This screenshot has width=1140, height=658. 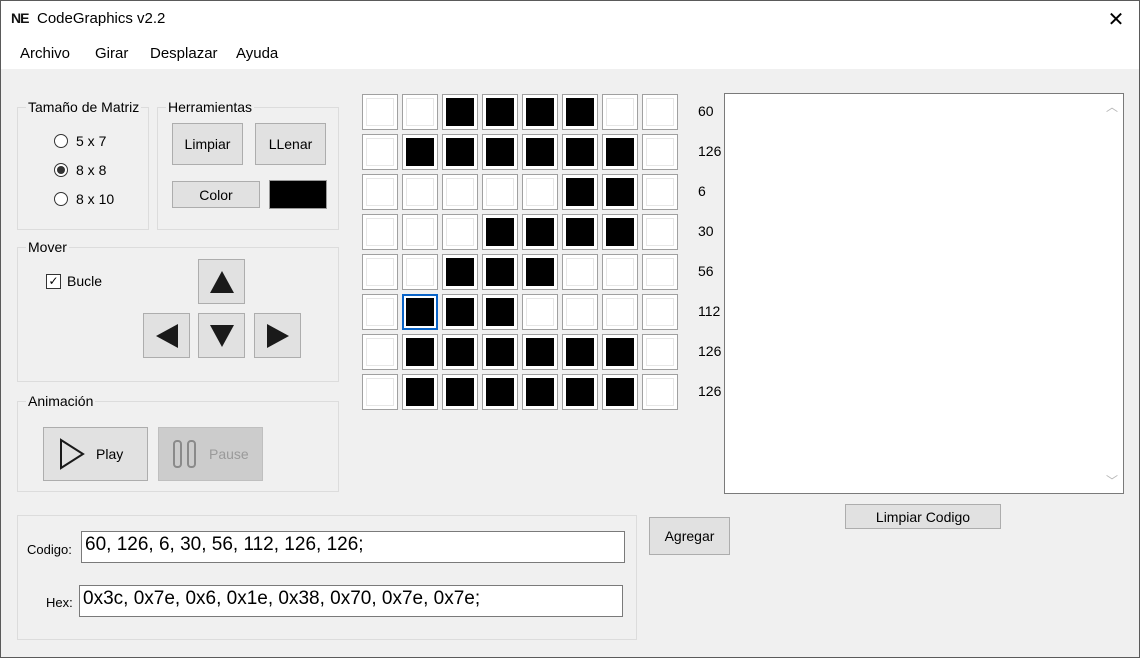 I want to click on color-button: Color, so click(x=216, y=194).